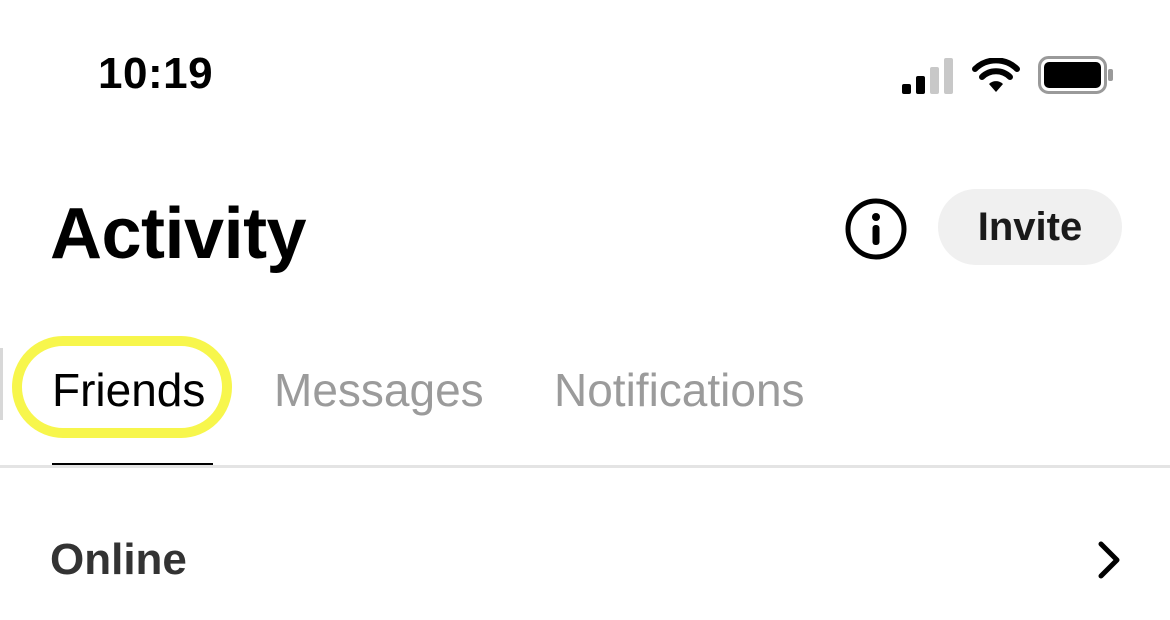 This screenshot has height=620, width=1170. Describe the element at coordinates (379, 390) in the screenshot. I see `tab-messages: Messages` at that location.